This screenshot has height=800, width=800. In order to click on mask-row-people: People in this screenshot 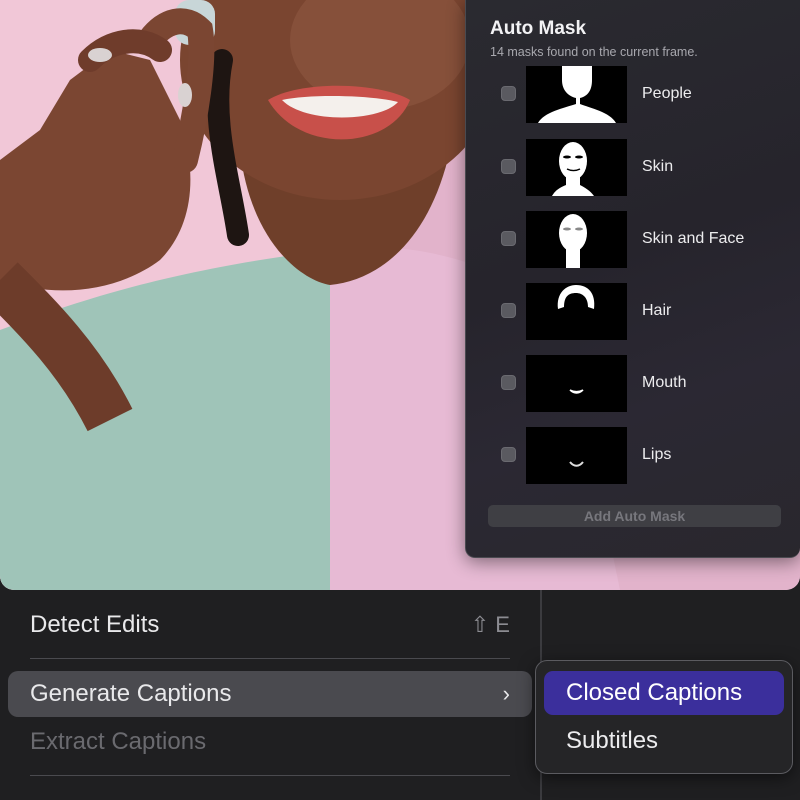, I will do `click(633, 95)`.